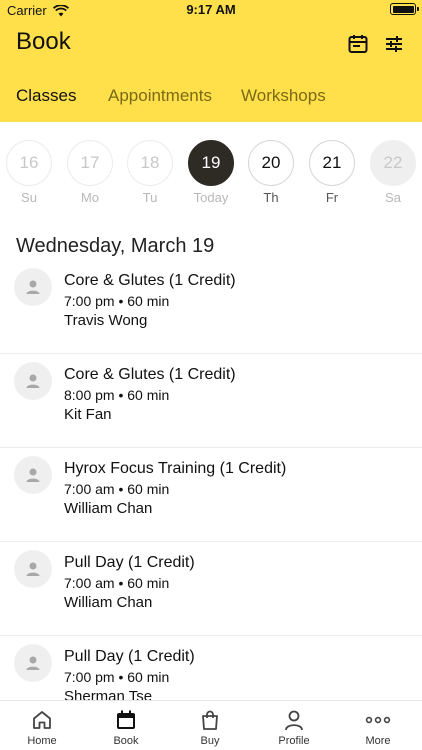  Describe the element at coordinates (117, 395) in the screenshot. I see `class-time: 8:00 pm • 60 min` at that location.